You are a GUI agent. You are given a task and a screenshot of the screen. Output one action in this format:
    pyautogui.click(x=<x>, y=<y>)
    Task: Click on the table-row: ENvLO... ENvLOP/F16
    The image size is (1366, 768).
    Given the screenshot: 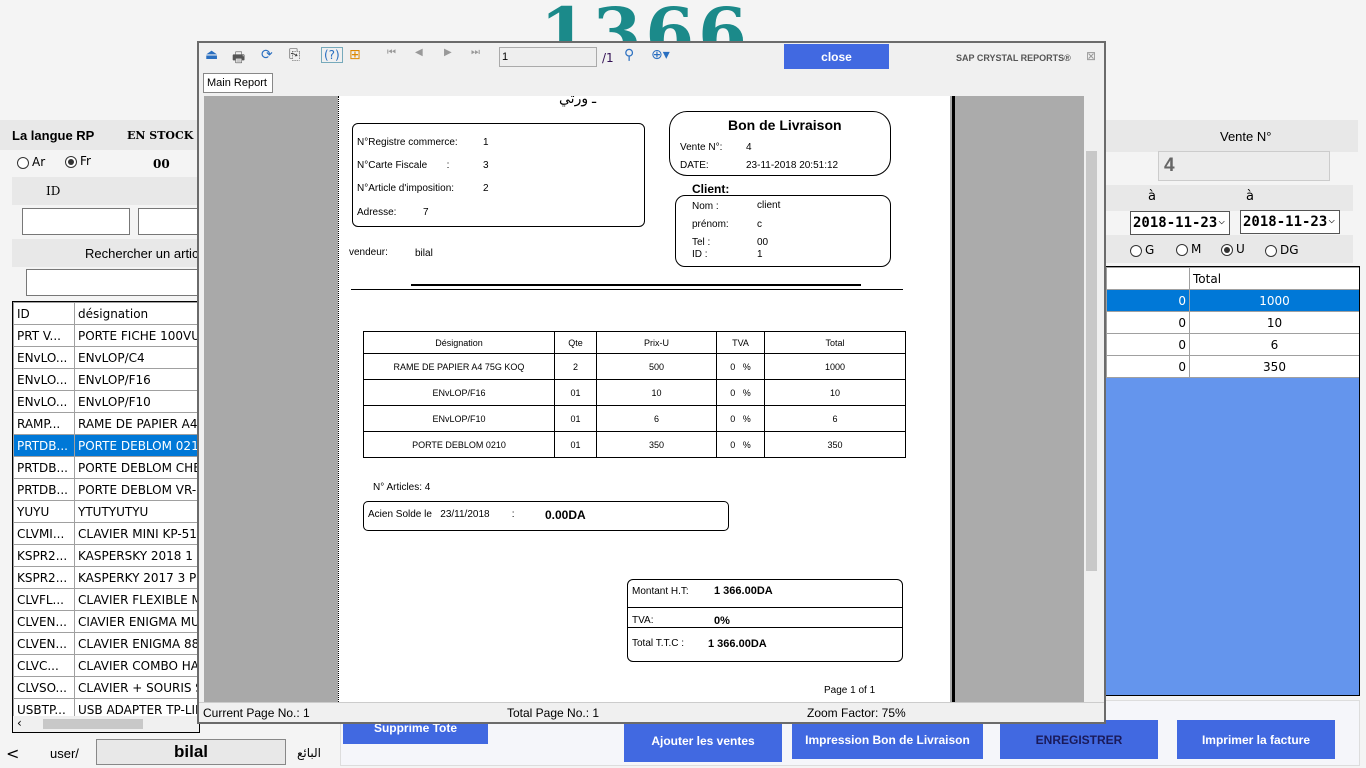 What is the action you would take?
    pyautogui.click(x=106, y=379)
    